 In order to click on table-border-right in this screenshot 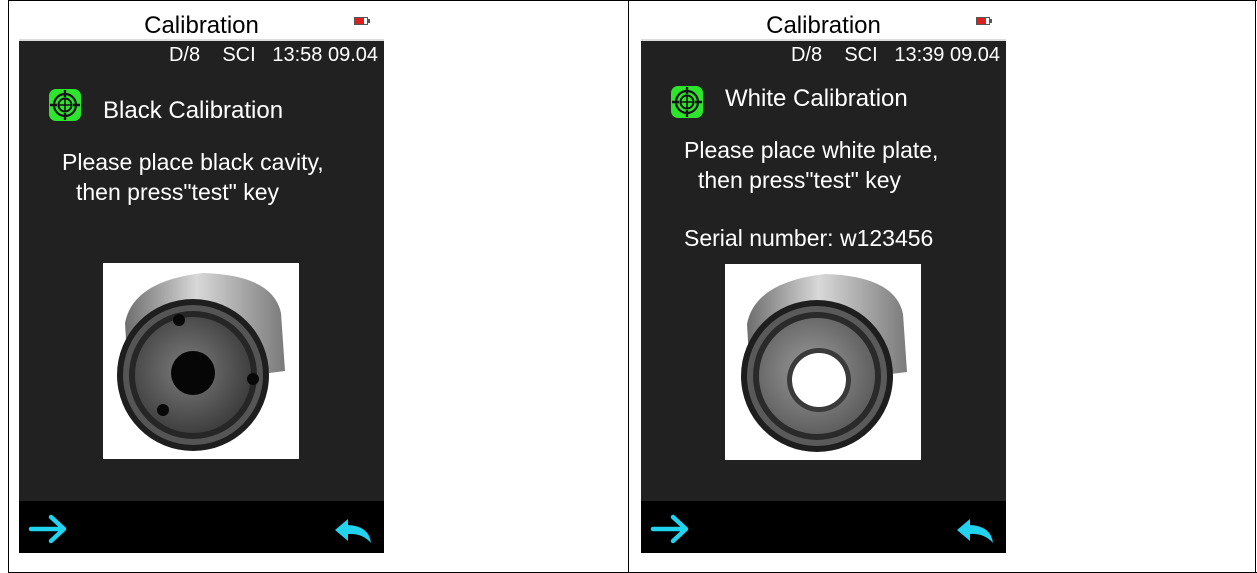, I will do `click(1255, 286)`.